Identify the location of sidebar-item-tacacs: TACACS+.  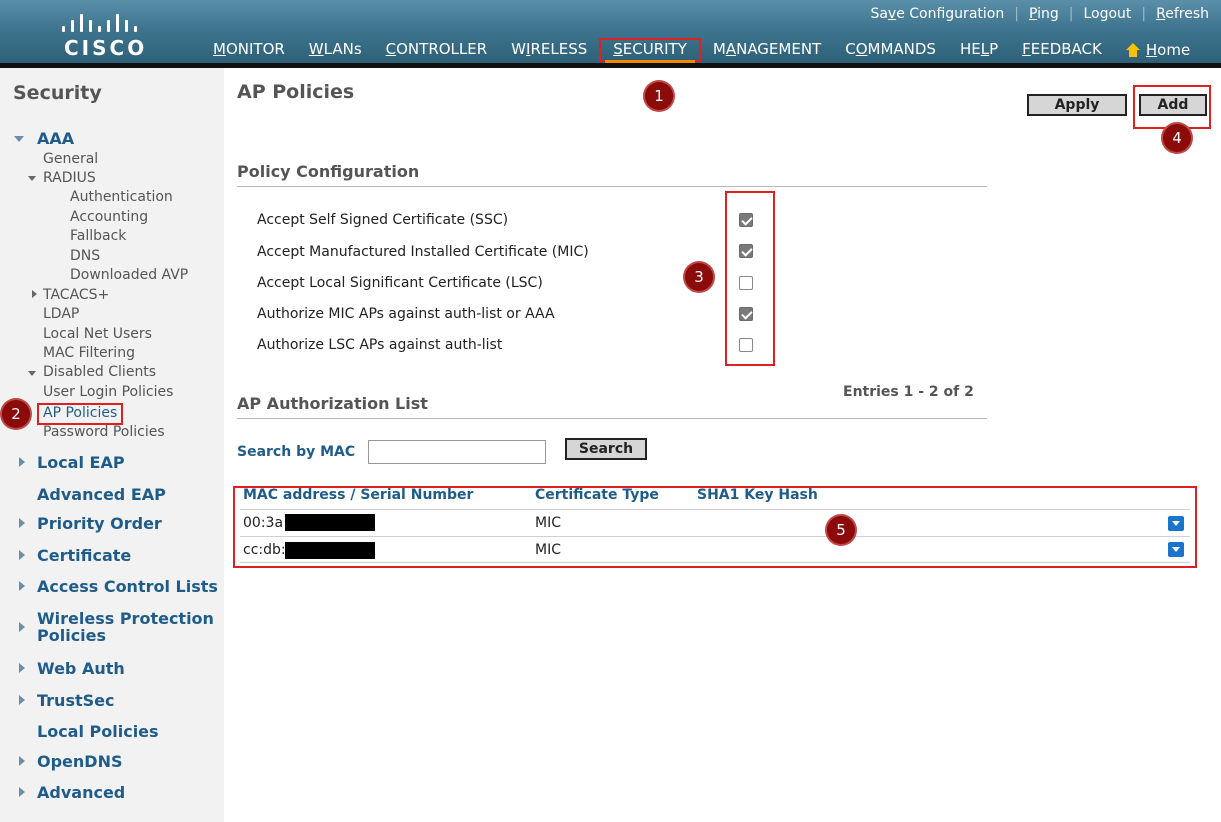
(76, 295).